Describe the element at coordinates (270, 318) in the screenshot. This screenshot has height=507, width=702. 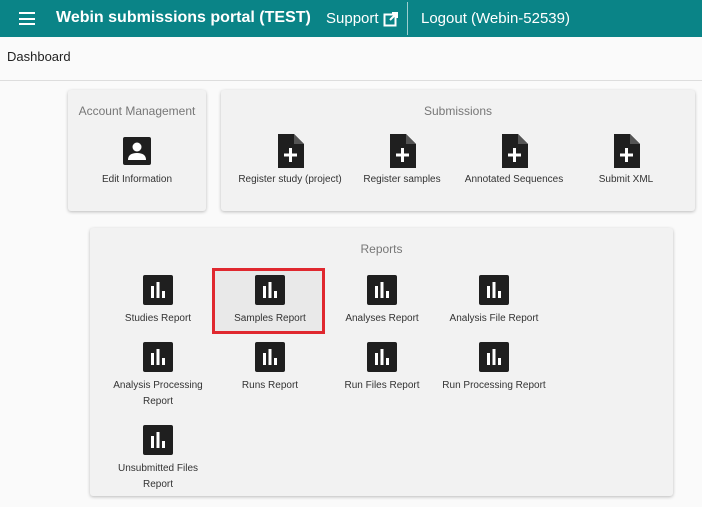
I see `samples-report-label: Samples Report` at that location.